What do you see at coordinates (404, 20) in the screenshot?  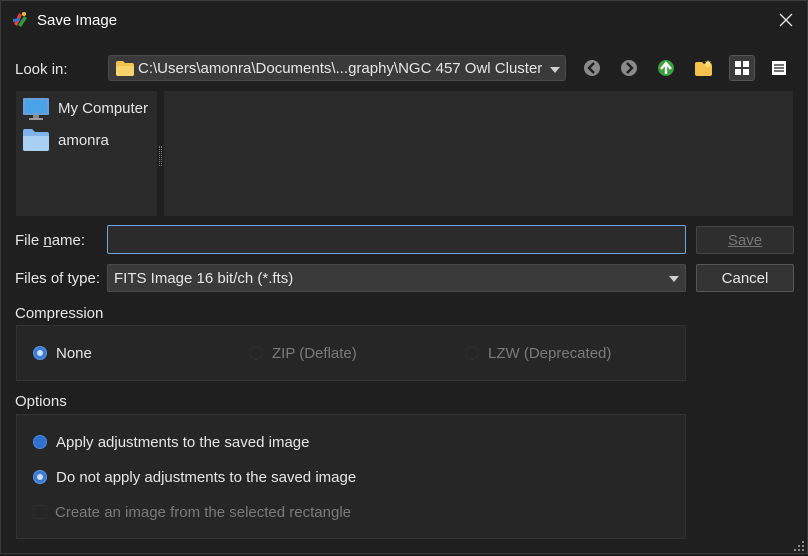 I see `title-bar: Save Image` at bounding box center [404, 20].